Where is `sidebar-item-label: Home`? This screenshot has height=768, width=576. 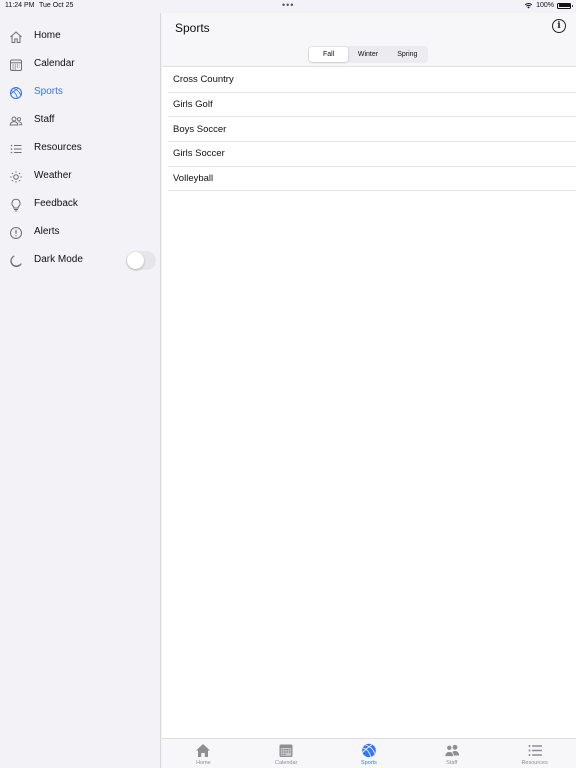
sidebar-item-label: Home is located at coordinates (47, 35).